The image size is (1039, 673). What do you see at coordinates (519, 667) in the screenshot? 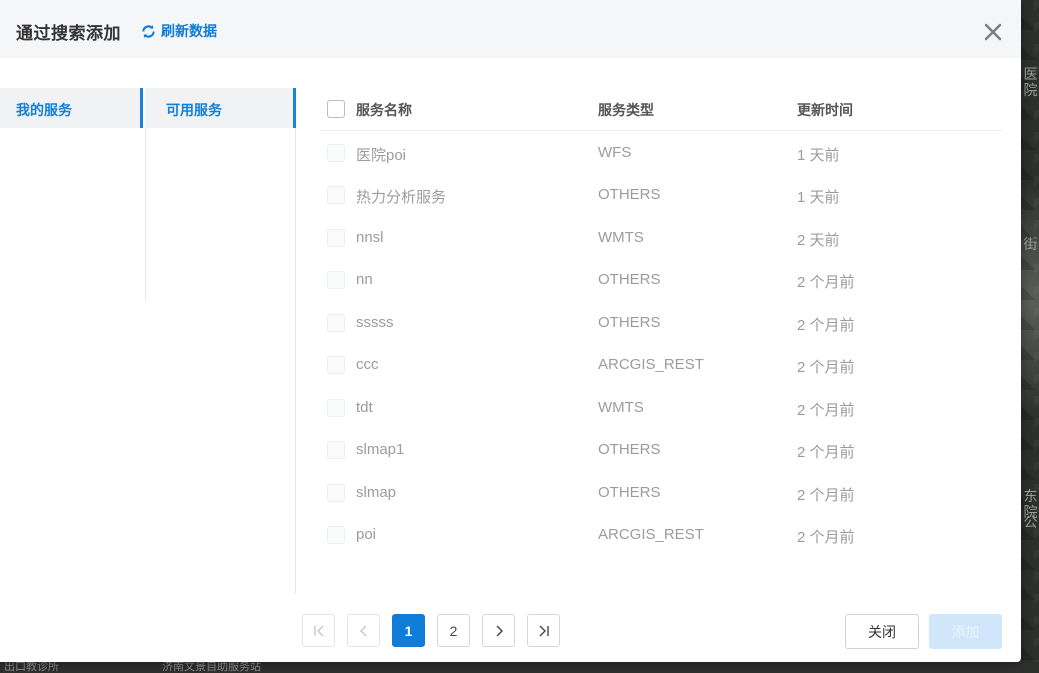
I see `map-bottom-labels: 出口教诊所 济南文景自助服务站` at bounding box center [519, 667].